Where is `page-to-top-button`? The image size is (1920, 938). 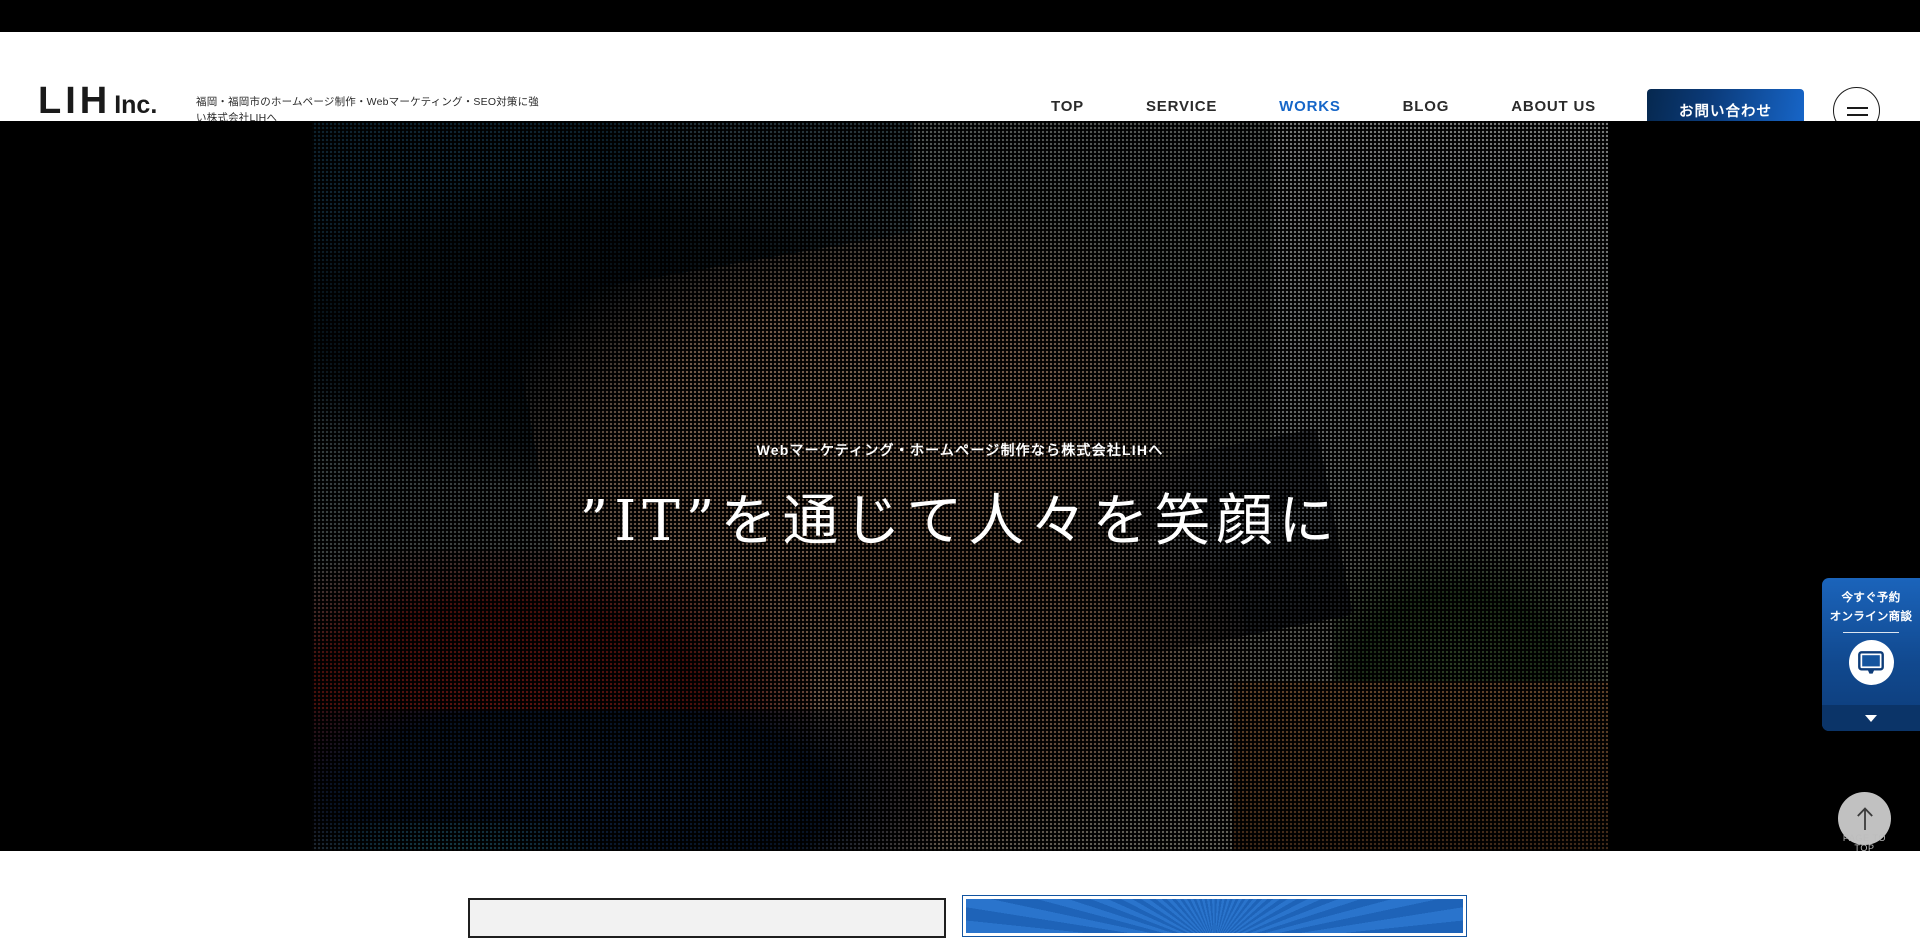 page-to-top-button is located at coordinates (1864, 818).